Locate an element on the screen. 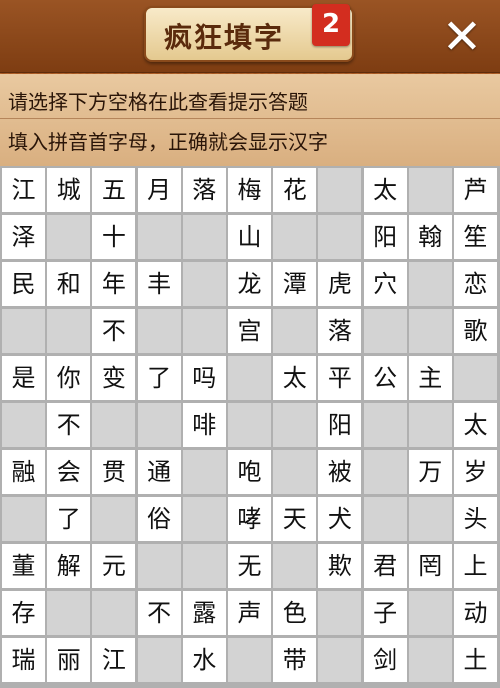  grid-cell: 翰 is located at coordinates (430, 237).